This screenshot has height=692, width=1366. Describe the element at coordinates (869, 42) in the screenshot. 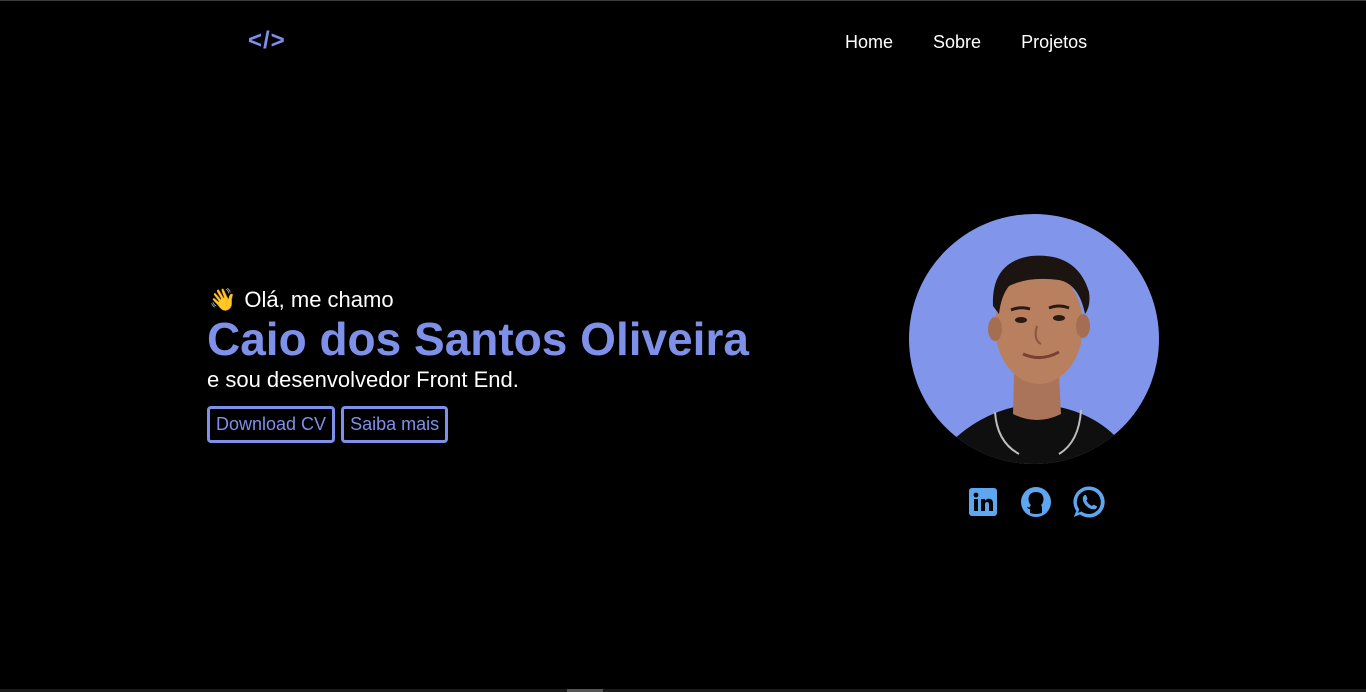

I see `nav-link-home: Home` at that location.